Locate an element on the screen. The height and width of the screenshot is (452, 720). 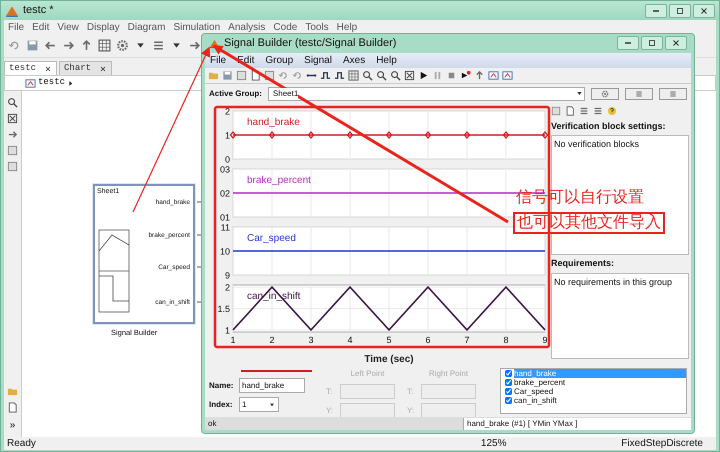
status-text: Ready is located at coordinates (21, 444).